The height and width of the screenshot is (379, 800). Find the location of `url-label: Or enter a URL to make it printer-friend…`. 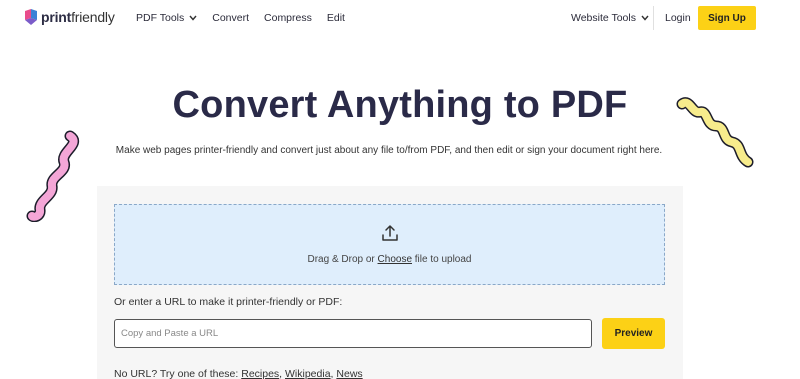

url-label: Or enter a URL to make it printer-friend… is located at coordinates (228, 302).